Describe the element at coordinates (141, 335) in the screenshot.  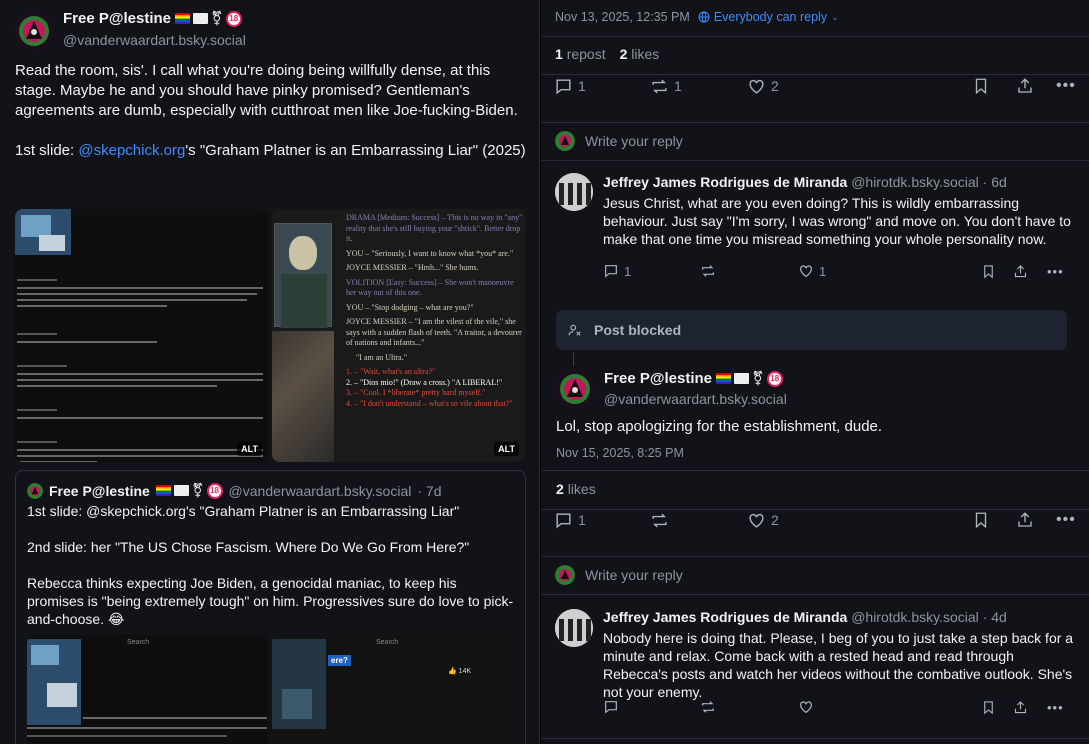
I see `post-image-1: ALT` at that location.